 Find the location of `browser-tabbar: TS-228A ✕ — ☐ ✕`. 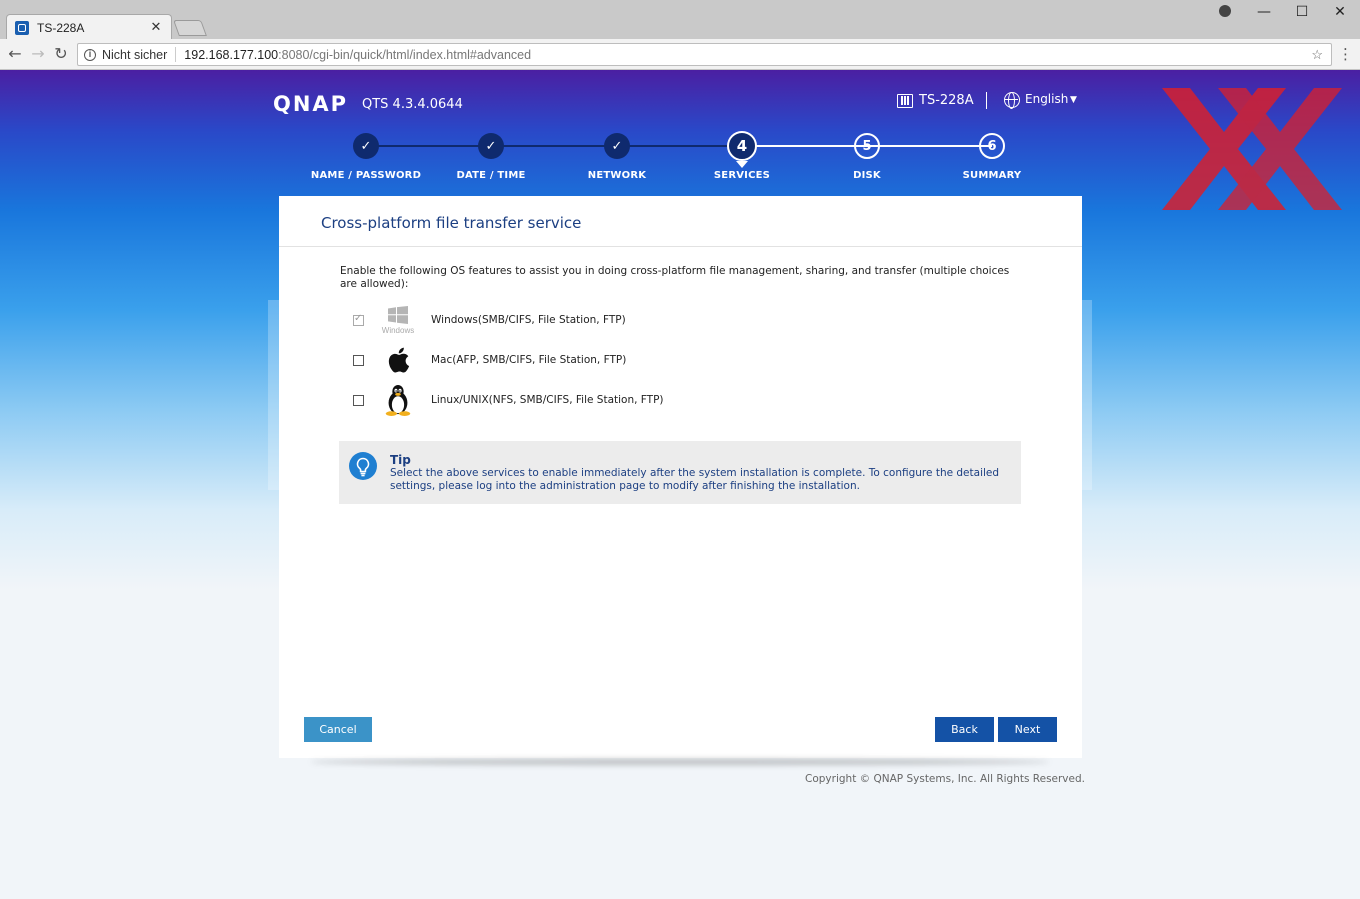

browser-tabbar: TS-228A ✕ — ☐ ✕ is located at coordinates (680, 20).